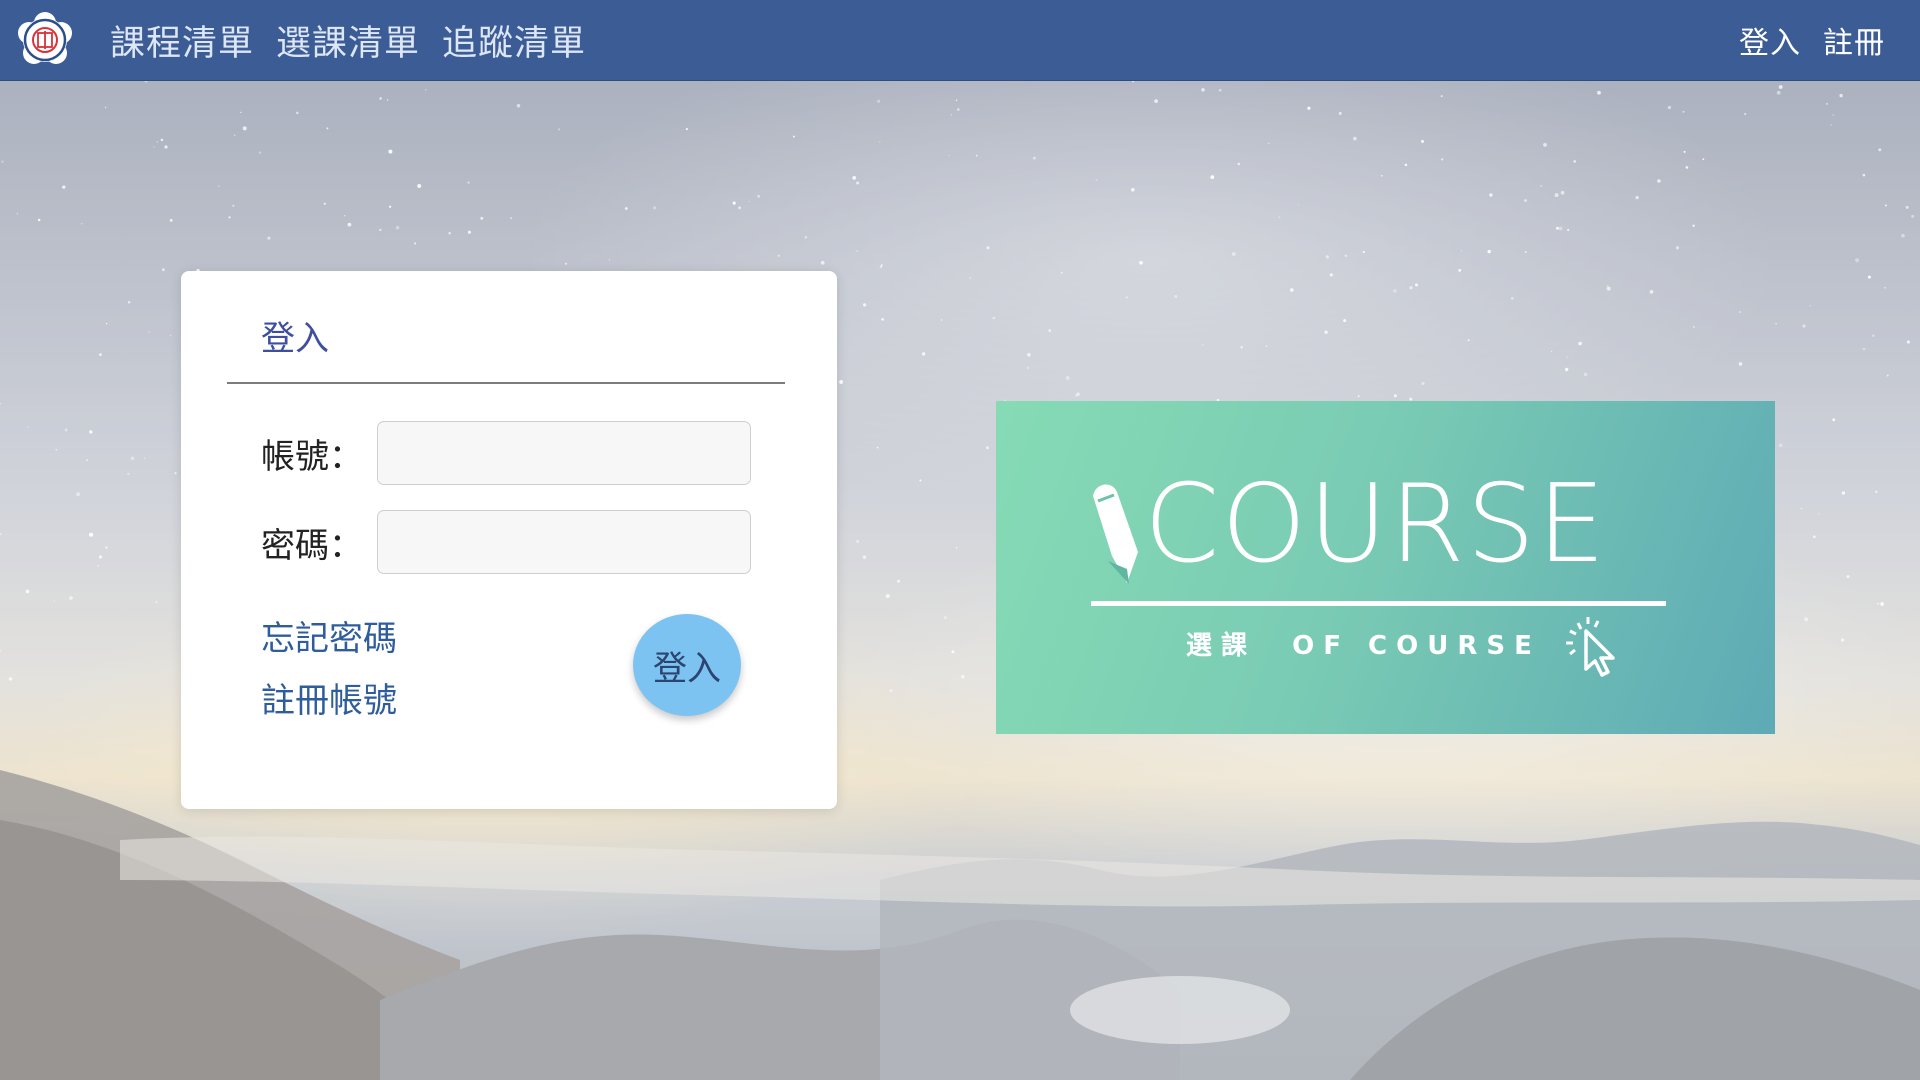  I want to click on icourse-banner: COURSE 選課 OF COURSE, so click(1385, 567).